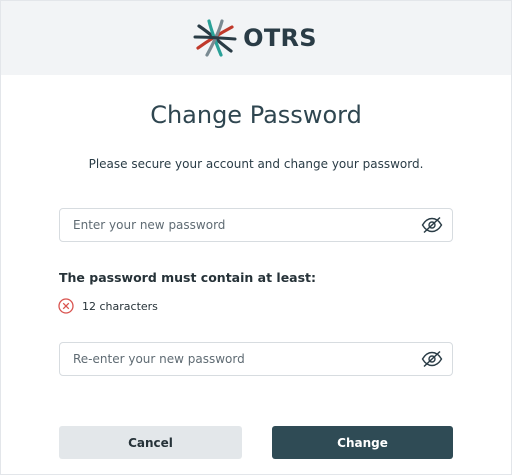 The image size is (512, 475). I want to click on otrs-logo-icon, so click(215, 38).